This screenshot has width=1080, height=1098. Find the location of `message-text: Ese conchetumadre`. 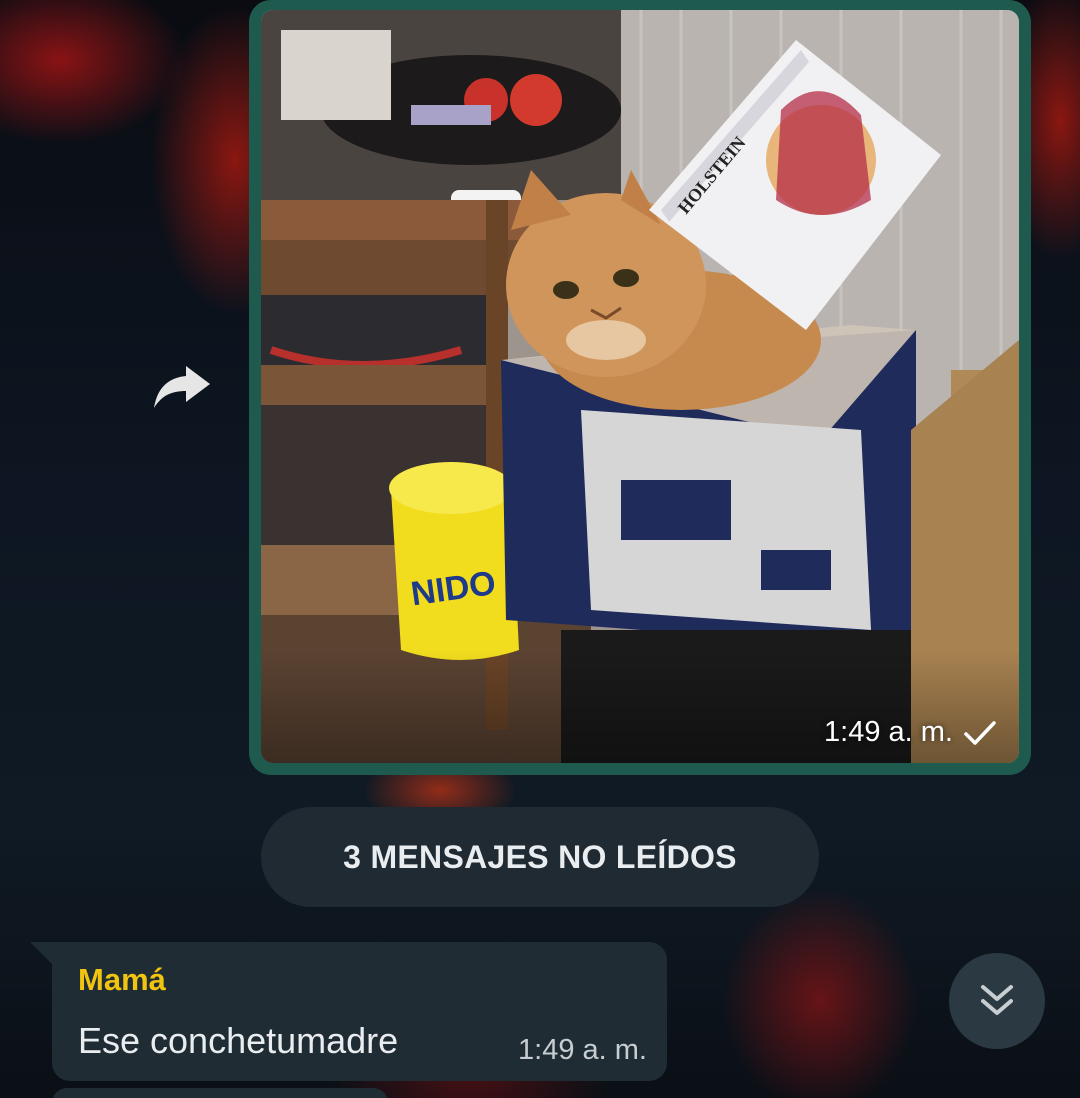

message-text: Ese conchetumadre is located at coordinates (238, 1040).